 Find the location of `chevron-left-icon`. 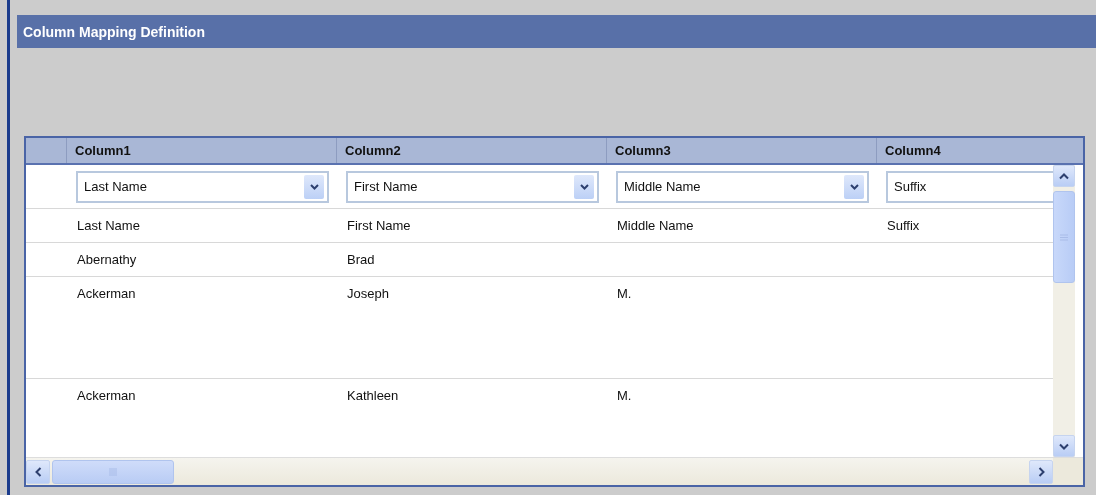

chevron-left-icon is located at coordinates (38, 471).